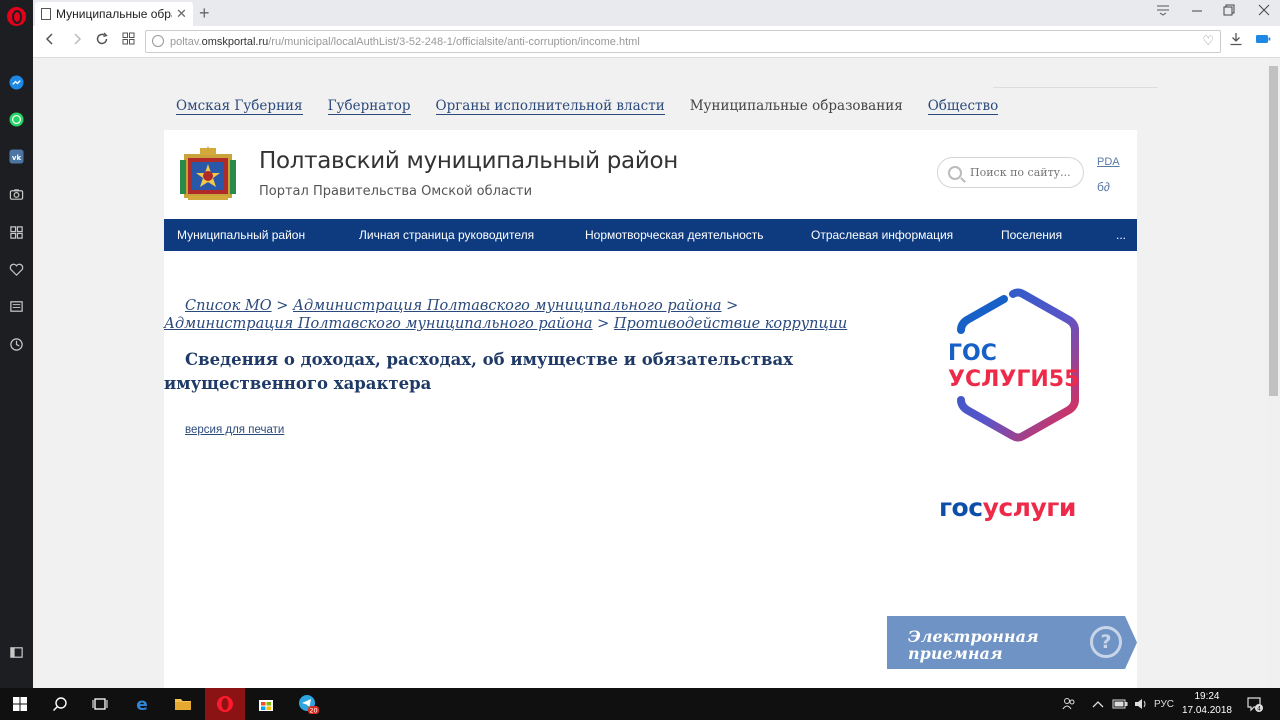 This screenshot has width=1280, height=720. What do you see at coordinates (882, 235) in the screenshot?
I see `menu-sector-info: Отраслевая информация` at bounding box center [882, 235].